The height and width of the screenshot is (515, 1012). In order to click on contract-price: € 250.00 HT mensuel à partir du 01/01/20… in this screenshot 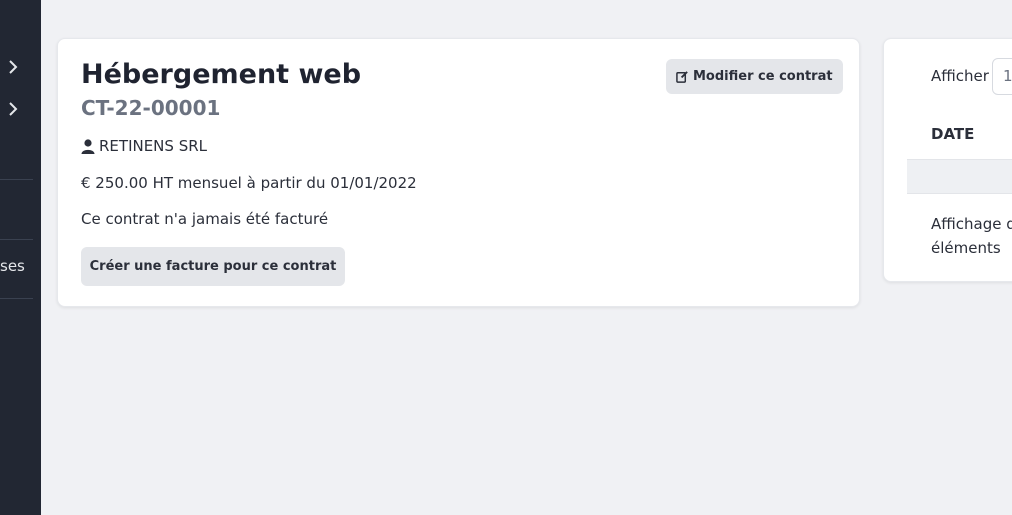, I will do `click(249, 183)`.